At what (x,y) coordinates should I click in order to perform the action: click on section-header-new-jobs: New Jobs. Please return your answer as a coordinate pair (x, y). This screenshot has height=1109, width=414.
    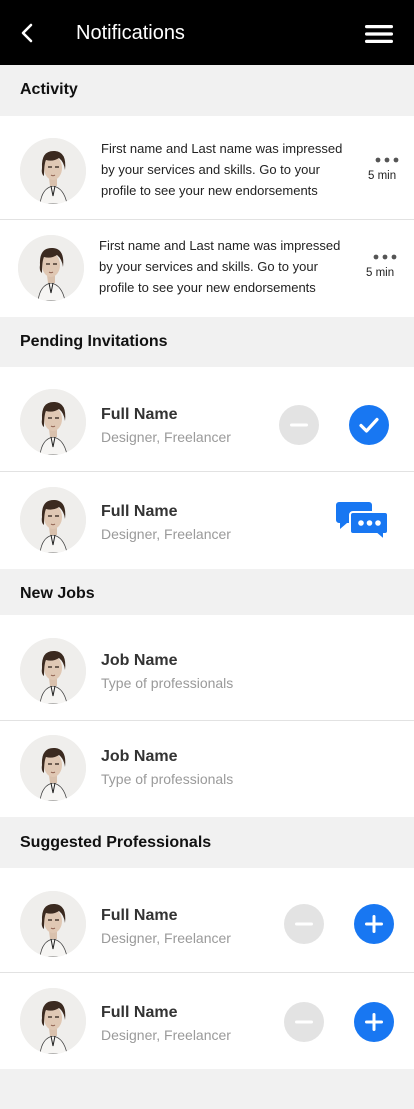
    Looking at the image, I should click on (207, 592).